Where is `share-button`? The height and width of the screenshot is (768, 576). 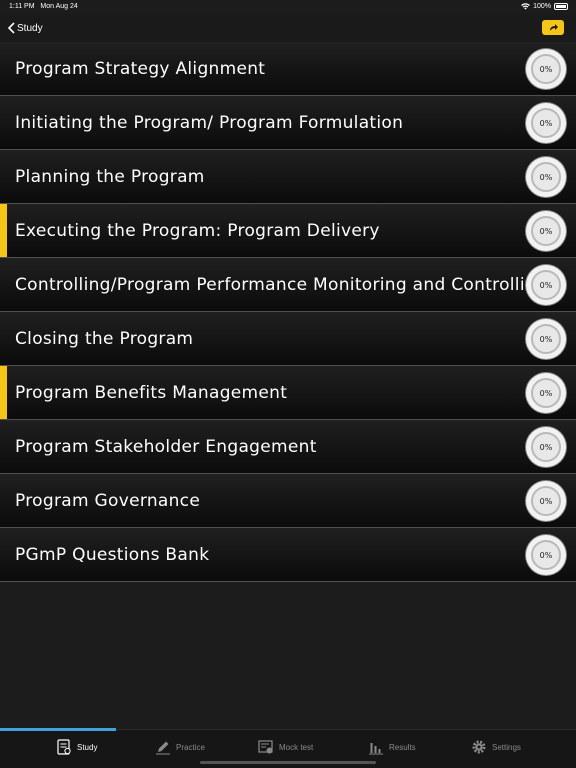 share-button is located at coordinates (553, 27).